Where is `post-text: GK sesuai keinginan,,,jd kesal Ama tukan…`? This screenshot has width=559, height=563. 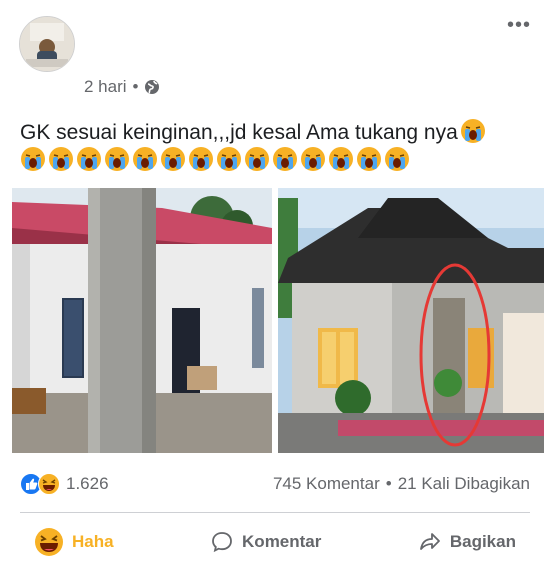
post-text: GK sesuai keinginan,,,jd kesal Ama tukan… is located at coordinates (280, 133).